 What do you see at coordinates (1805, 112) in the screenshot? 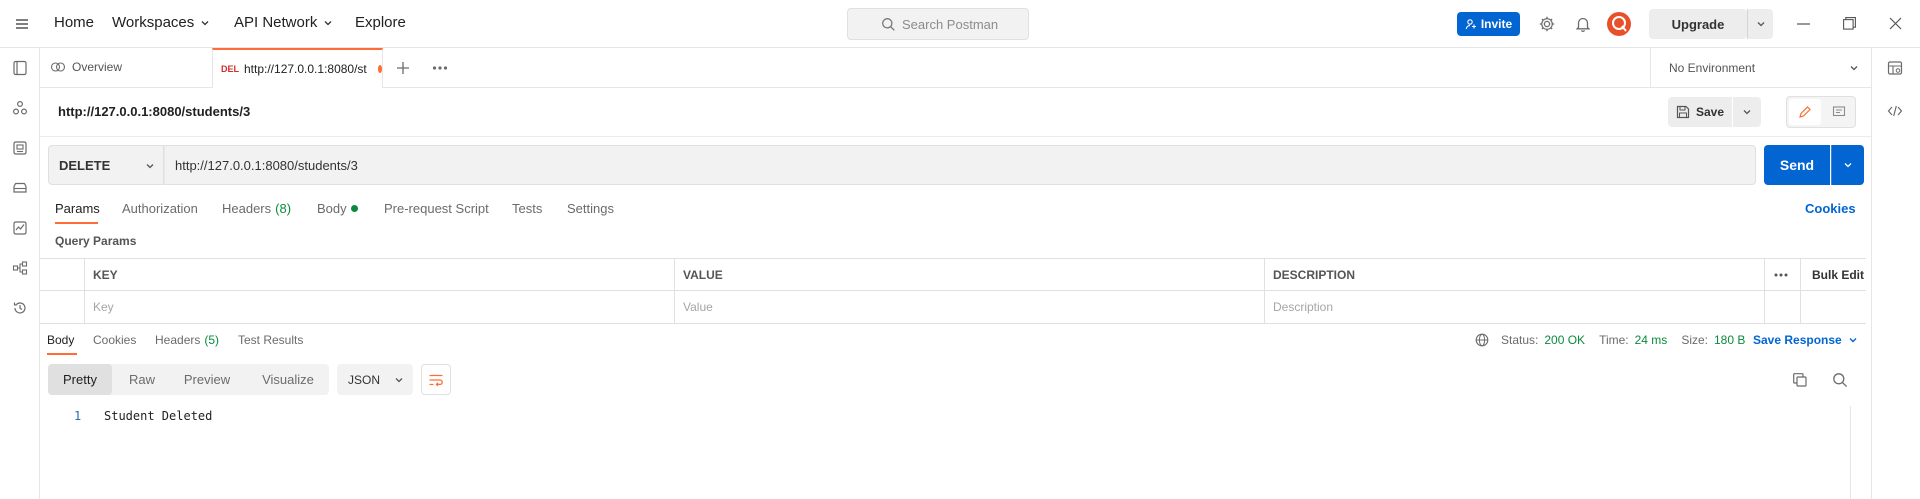
I see `edit-mode-button` at bounding box center [1805, 112].